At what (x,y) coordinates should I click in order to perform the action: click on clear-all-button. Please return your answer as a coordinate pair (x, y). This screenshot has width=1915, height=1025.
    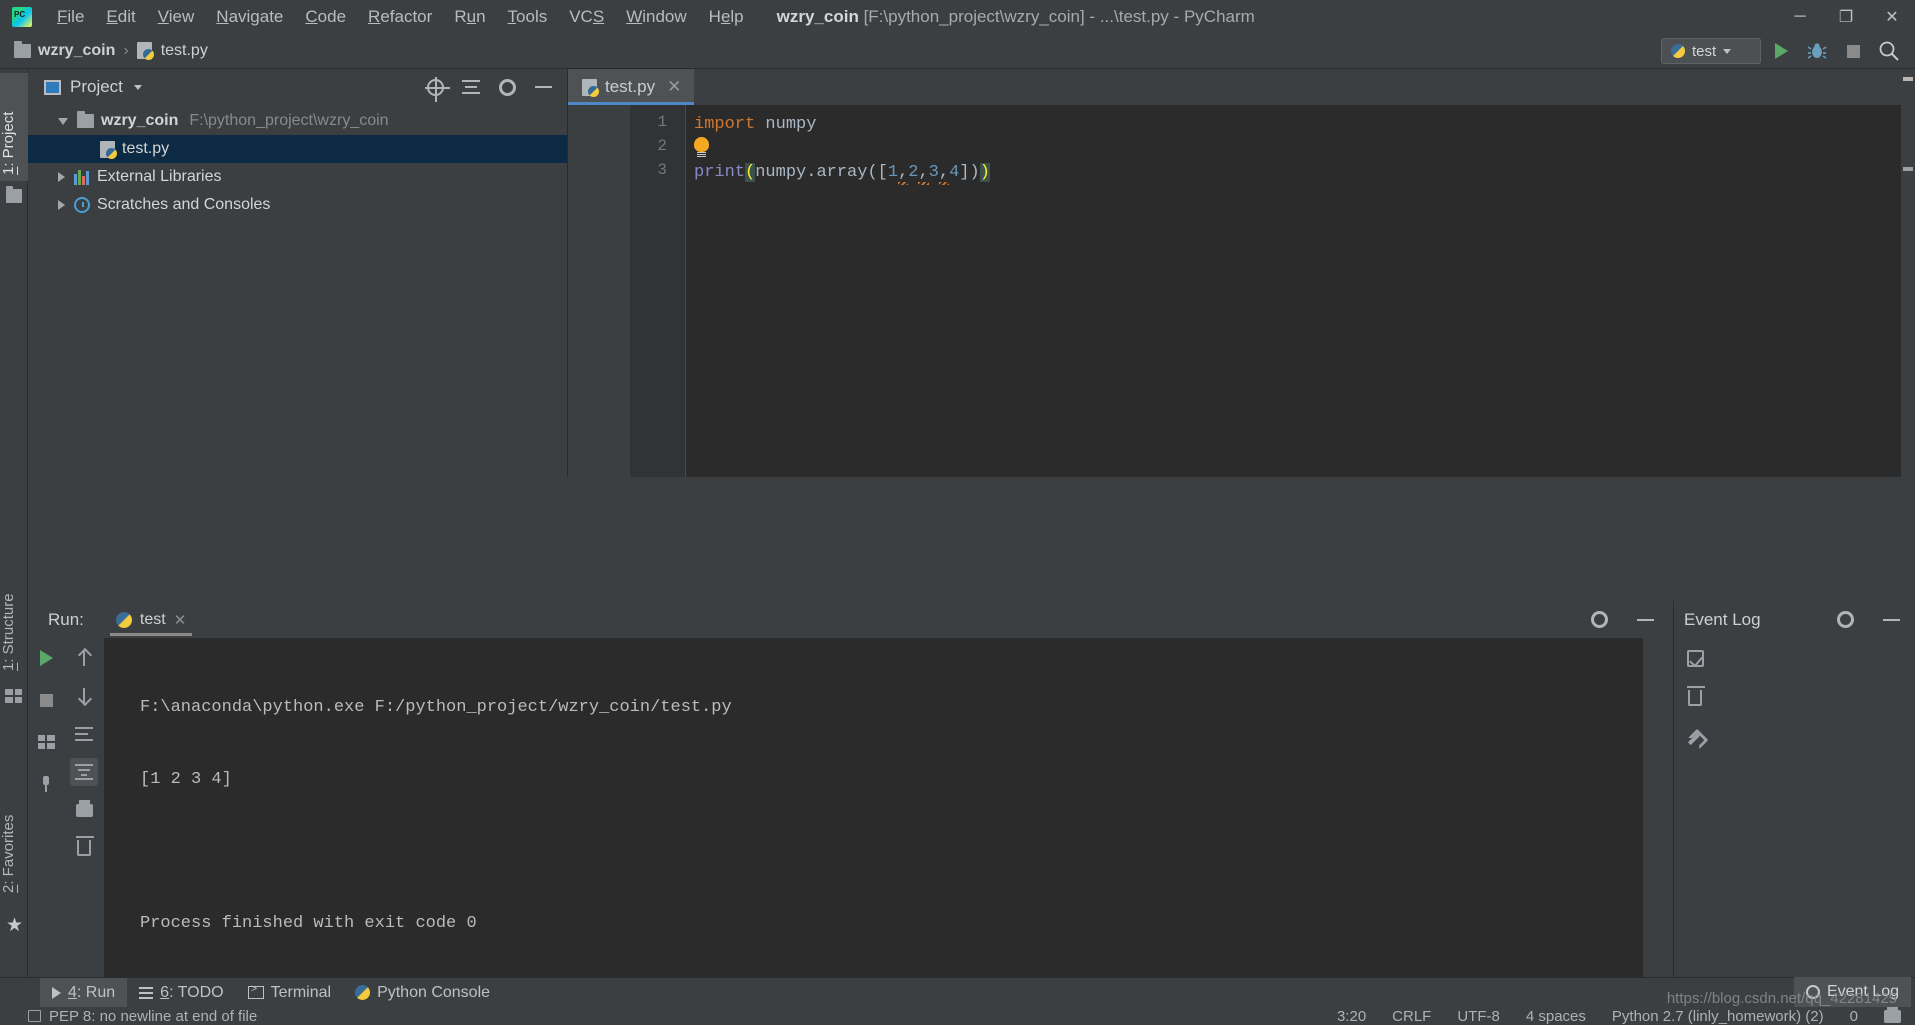
    Looking at the image, I should click on (84, 848).